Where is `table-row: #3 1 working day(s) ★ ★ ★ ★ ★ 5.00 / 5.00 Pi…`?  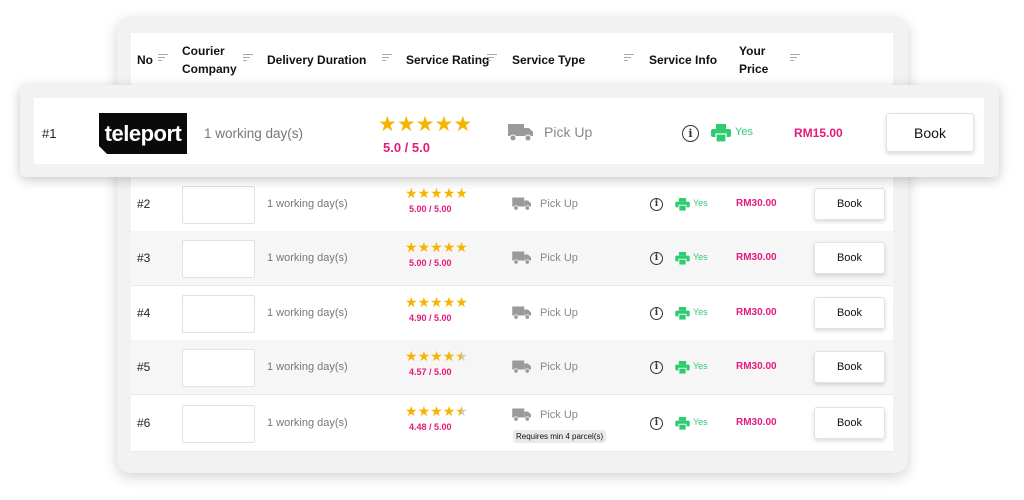
table-row: #3 1 working day(s) ★ ★ ★ ★ ★ 5.00 / 5.00 Pi… is located at coordinates (512, 258).